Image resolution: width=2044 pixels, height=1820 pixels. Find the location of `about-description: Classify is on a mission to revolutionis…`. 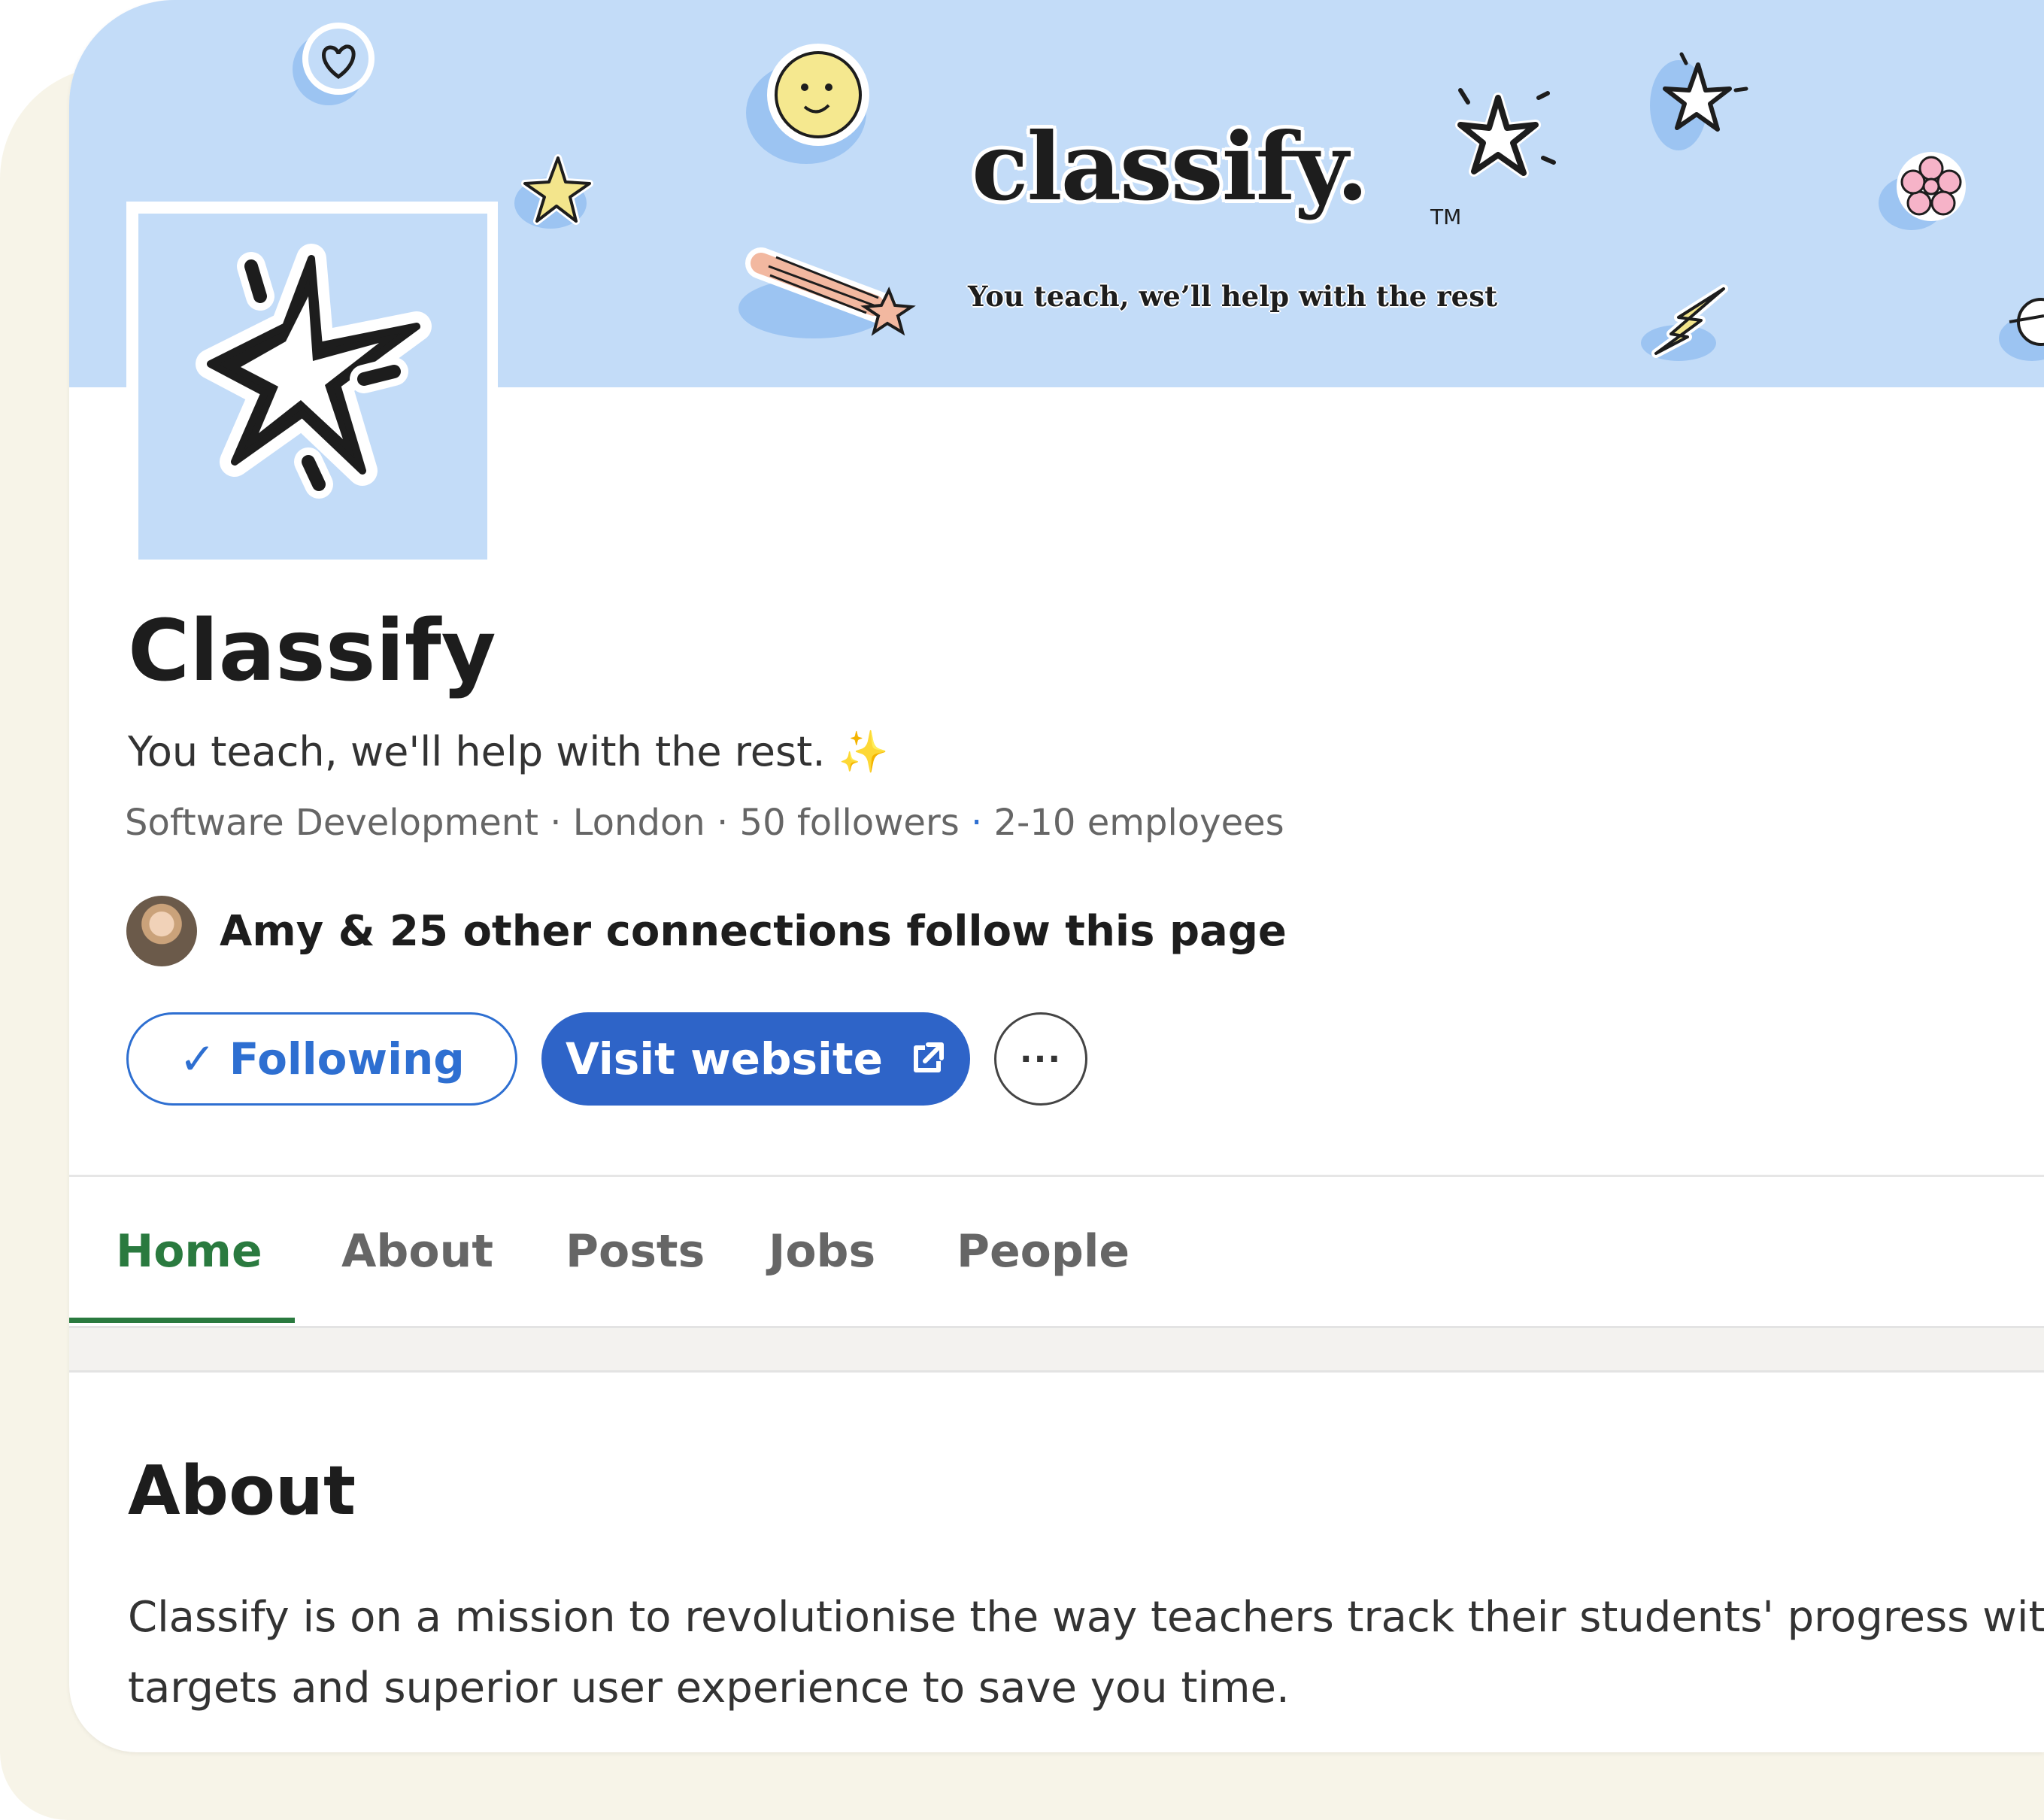

about-description: Classify is on a mission to revolutionis… is located at coordinates (1086, 1653).